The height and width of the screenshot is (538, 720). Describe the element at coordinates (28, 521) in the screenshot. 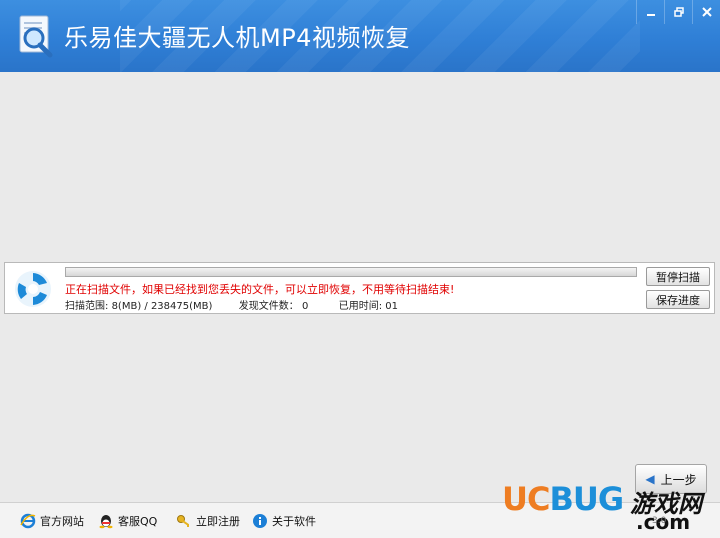

I see `ie-icon` at that location.